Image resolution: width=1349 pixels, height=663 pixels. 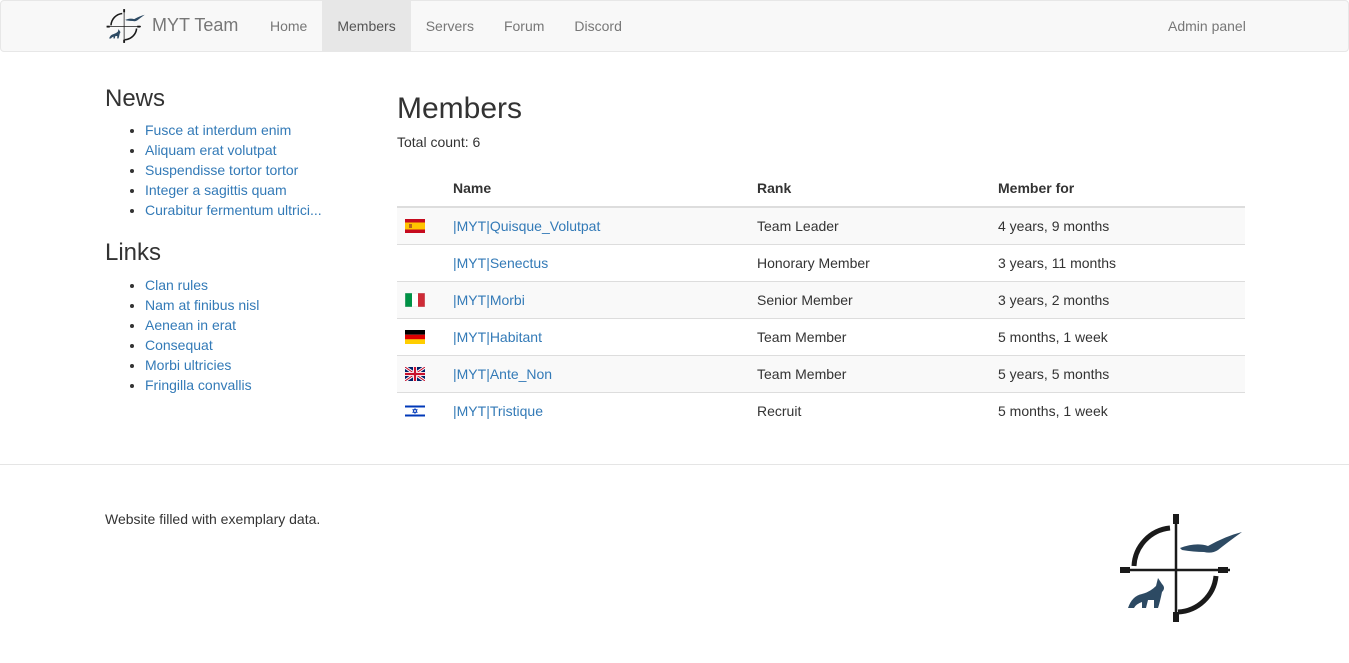 I want to click on links-item: Nam at finibus nisl, so click(x=255, y=305).